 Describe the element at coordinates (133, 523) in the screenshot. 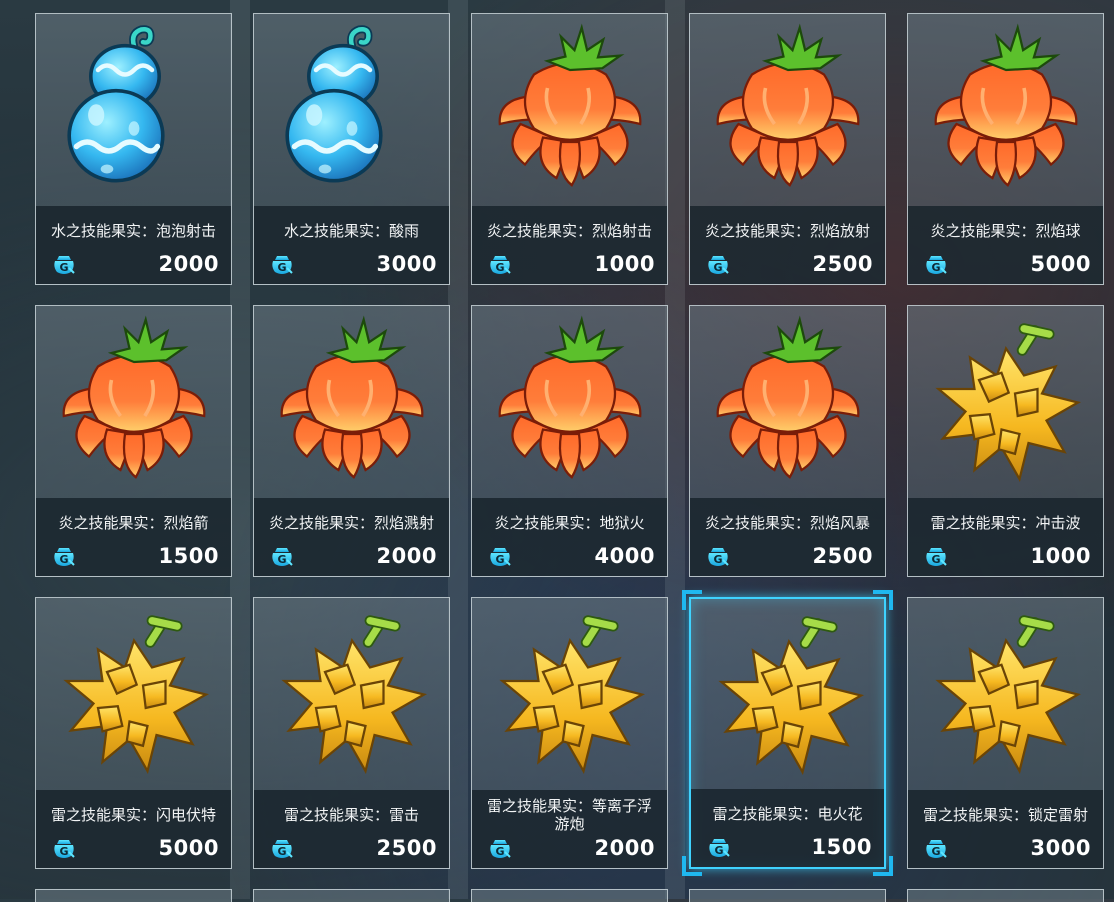

I see `item-name: 炎之技能果实：烈焰箭` at that location.